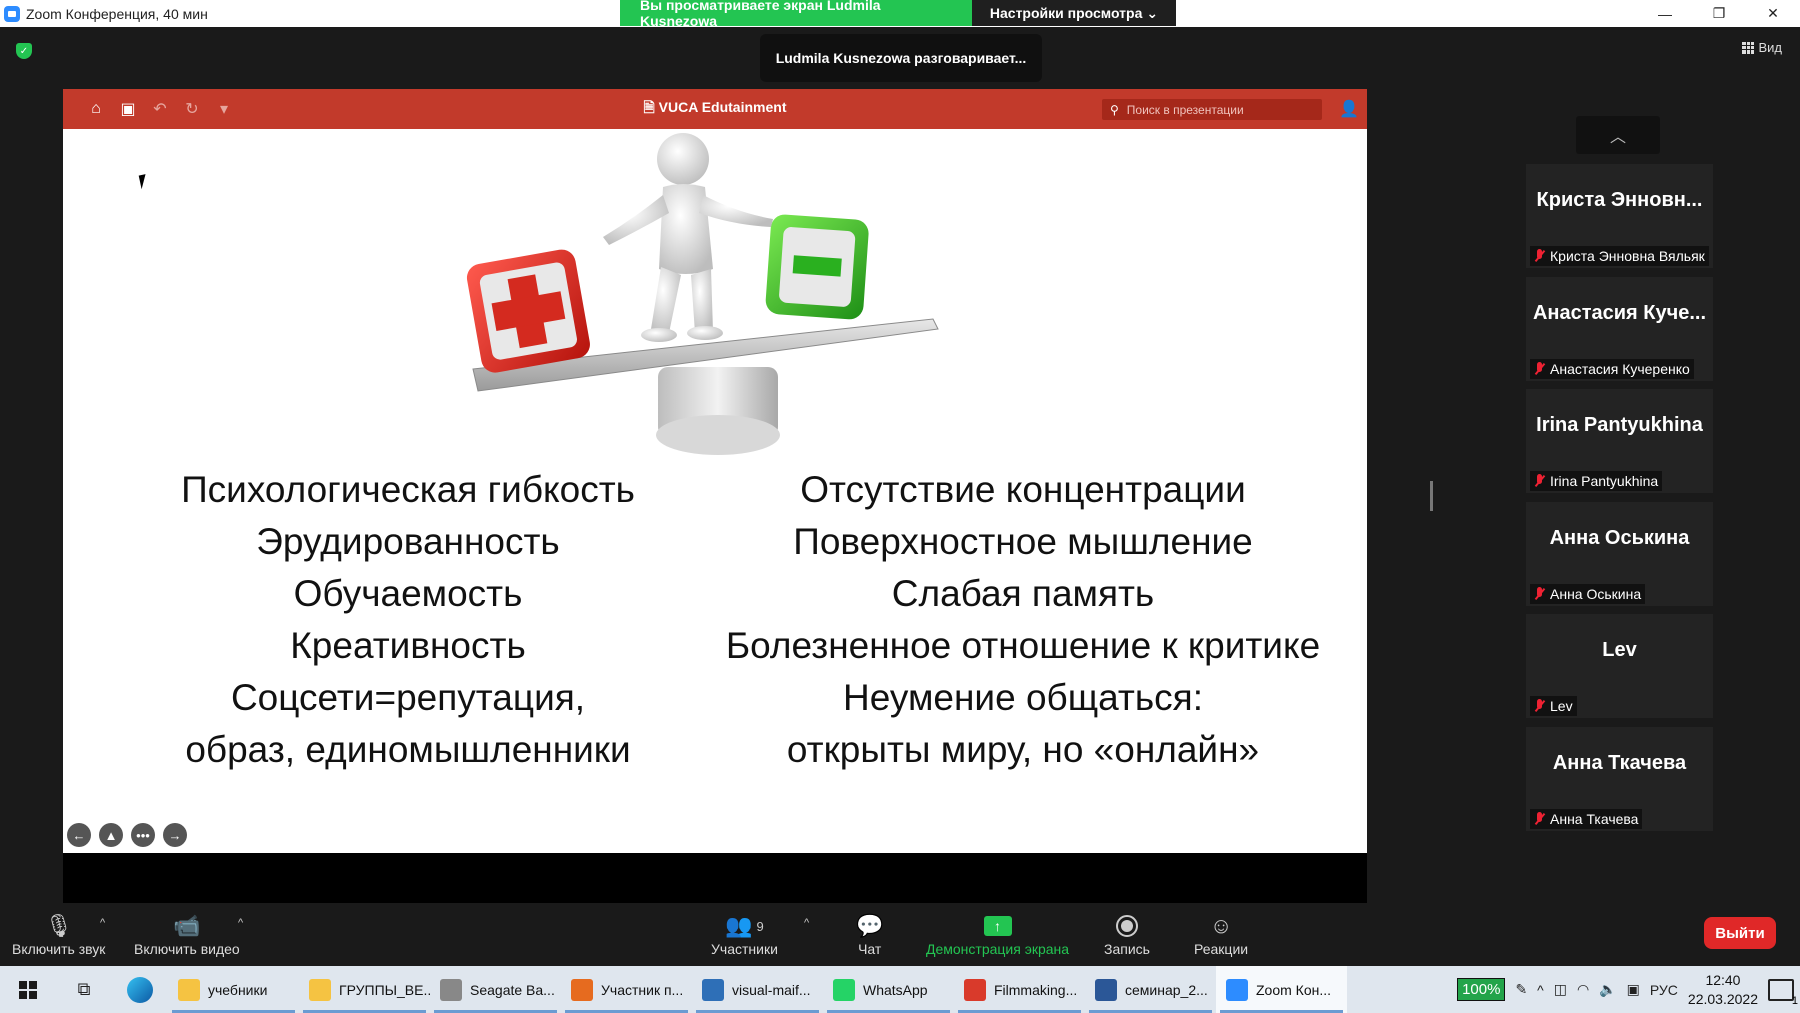 This screenshot has width=1800, height=1013. What do you see at coordinates (111, 835) in the screenshot?
I see `pen-tool-icon: ▲` at bounding box center [111, 835].